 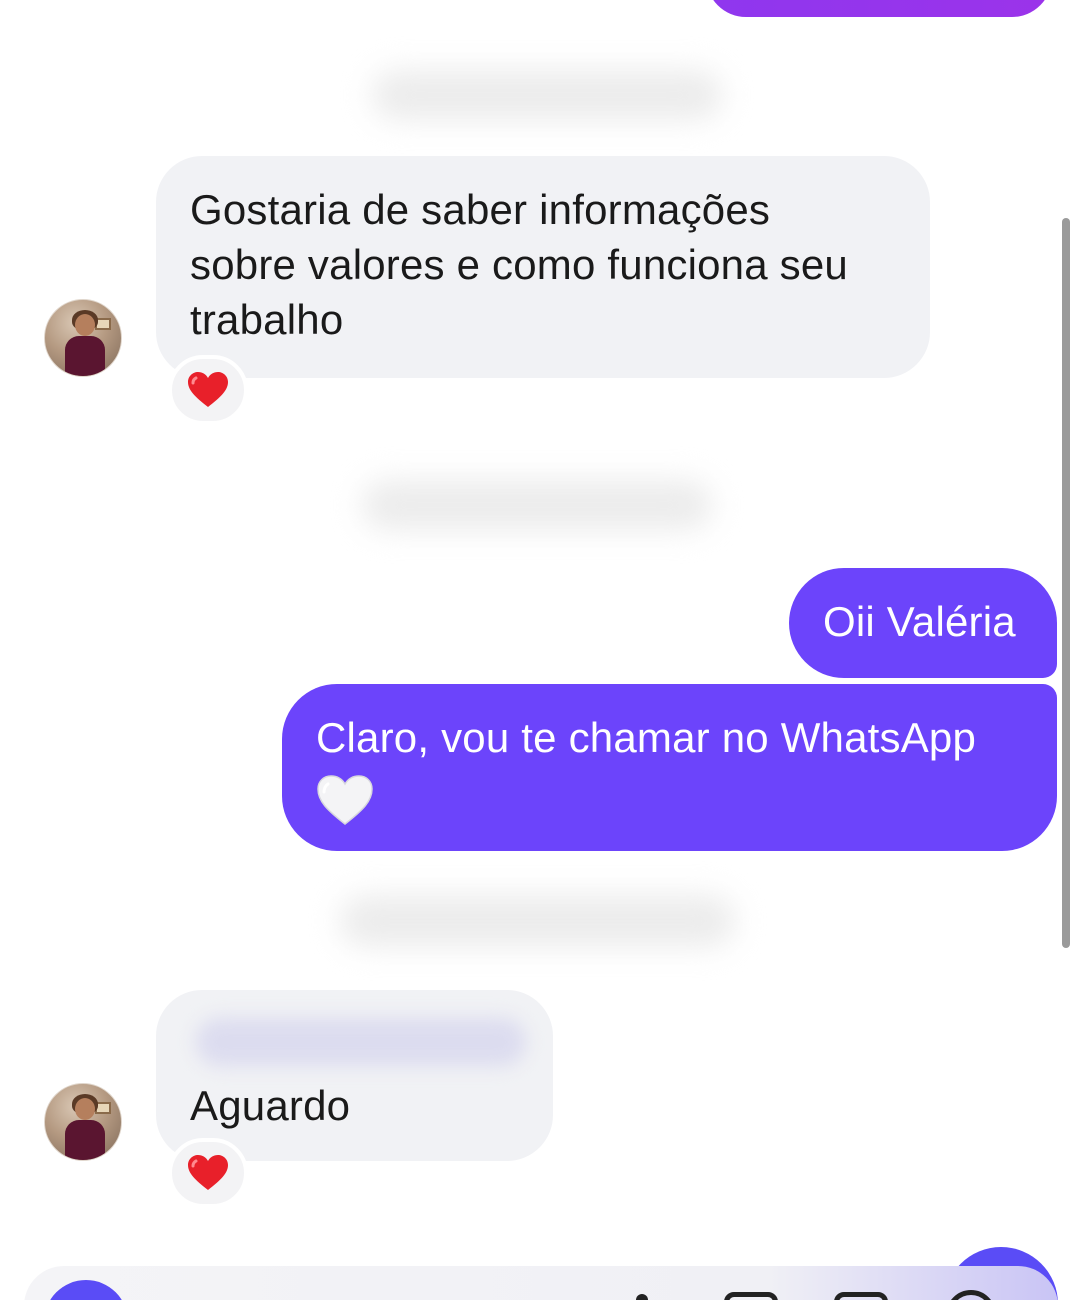 What do you see at coordinates (480, 209) in the screenshot?
I see `message-line: Gostaria de saber informações` at bounding box center [480, 209].